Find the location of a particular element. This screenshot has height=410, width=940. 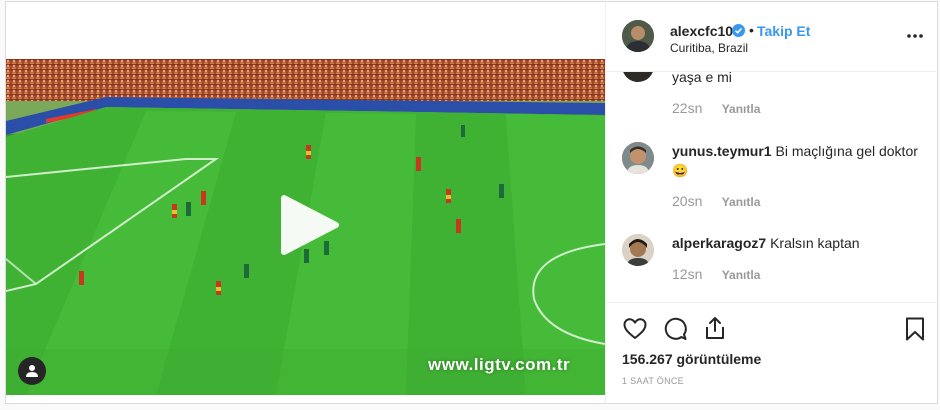

comment-body: Kralsın kaptan is located at coordinates (815, 243).